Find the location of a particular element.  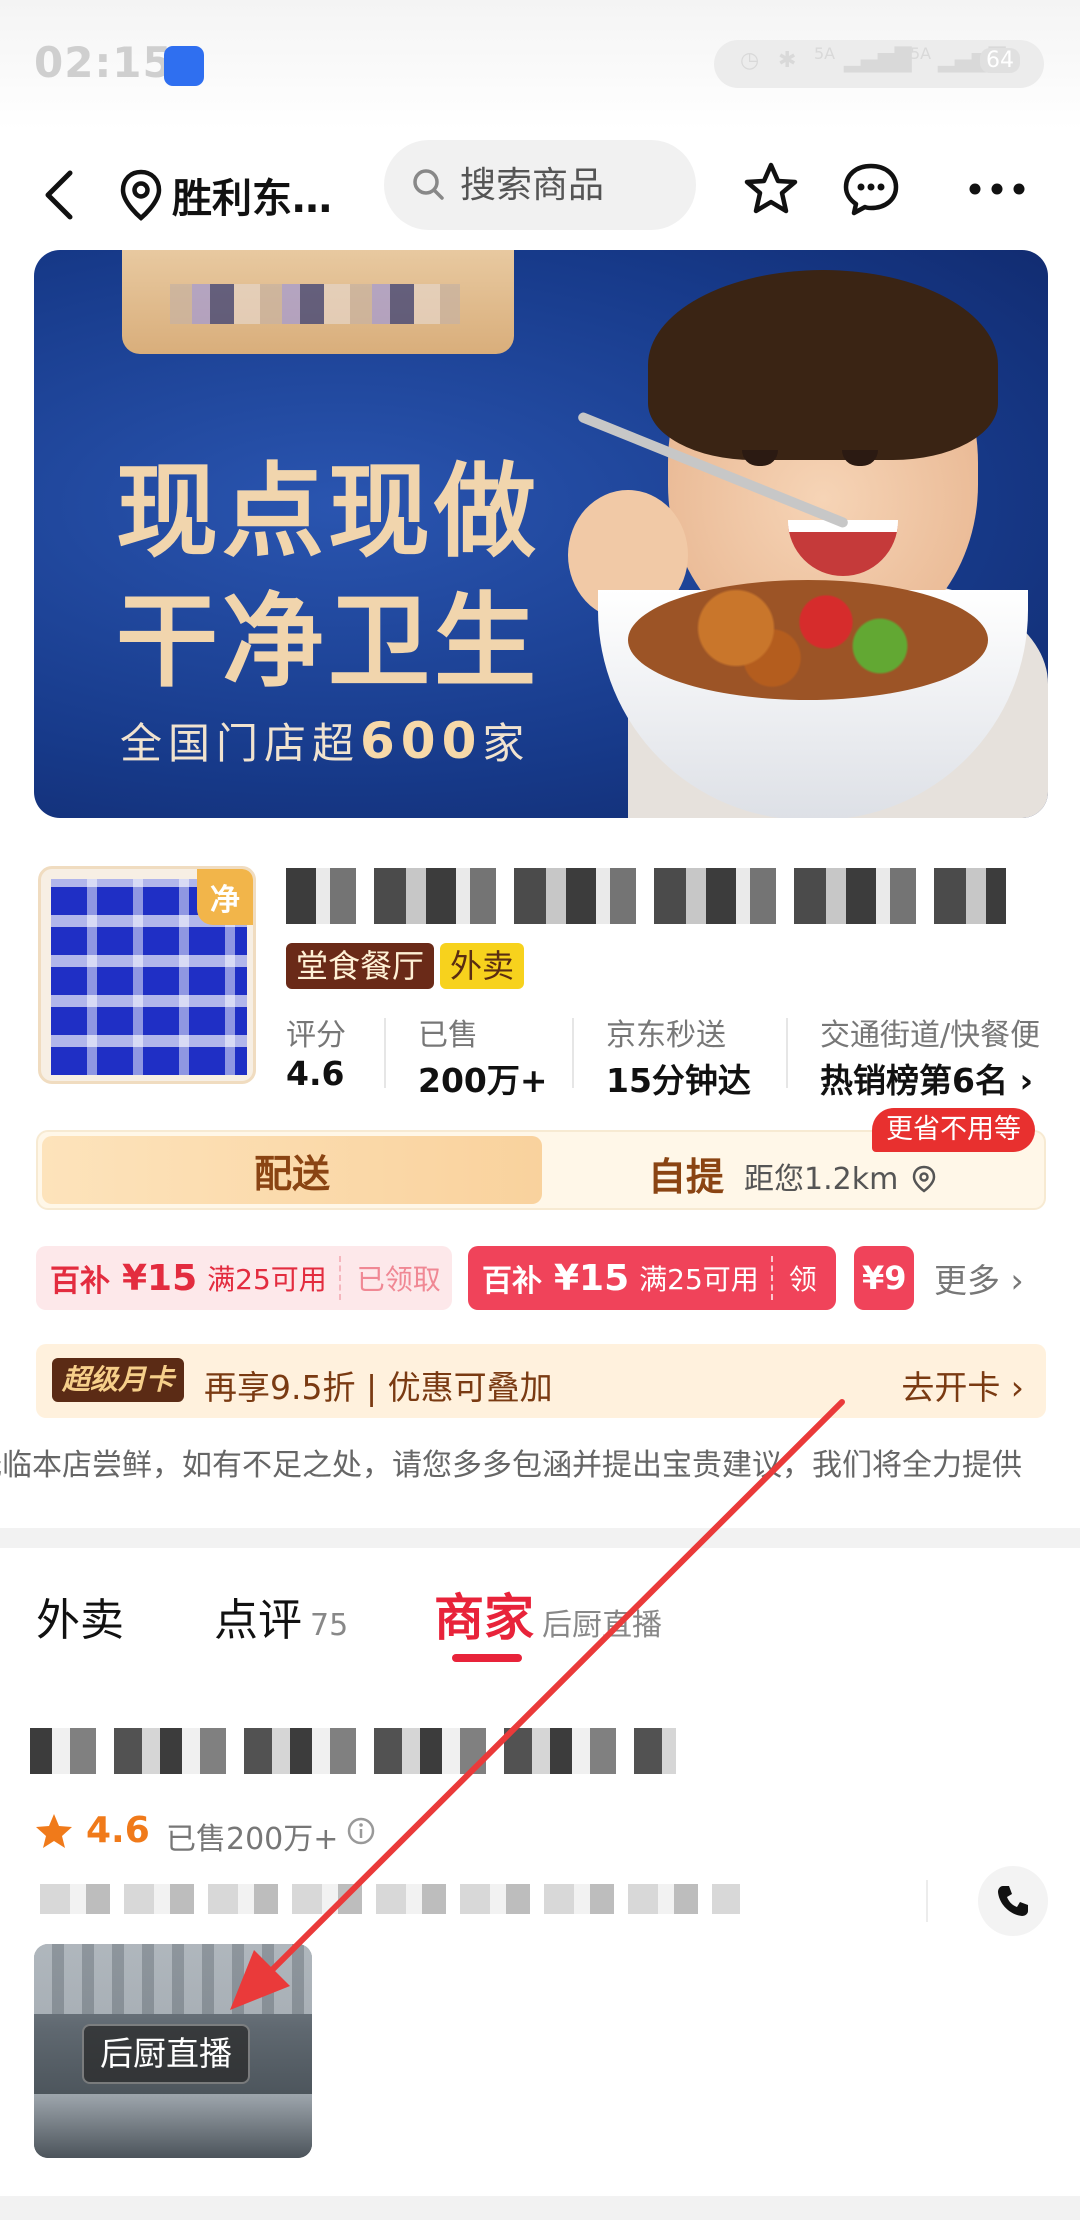

favorite-button is located at coordinates (771, 189).